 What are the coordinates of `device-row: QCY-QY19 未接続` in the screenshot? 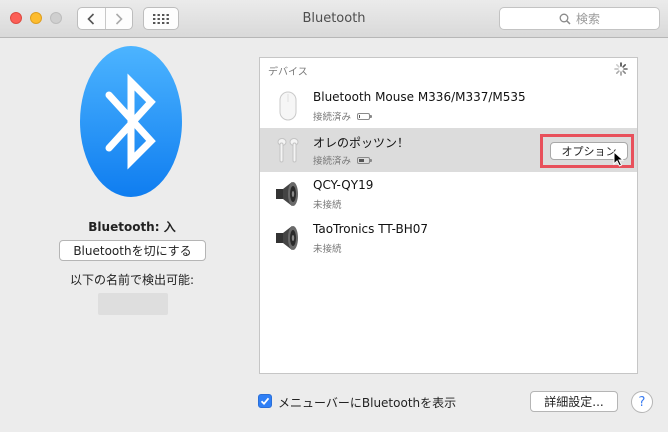 It's located at (448, 194).